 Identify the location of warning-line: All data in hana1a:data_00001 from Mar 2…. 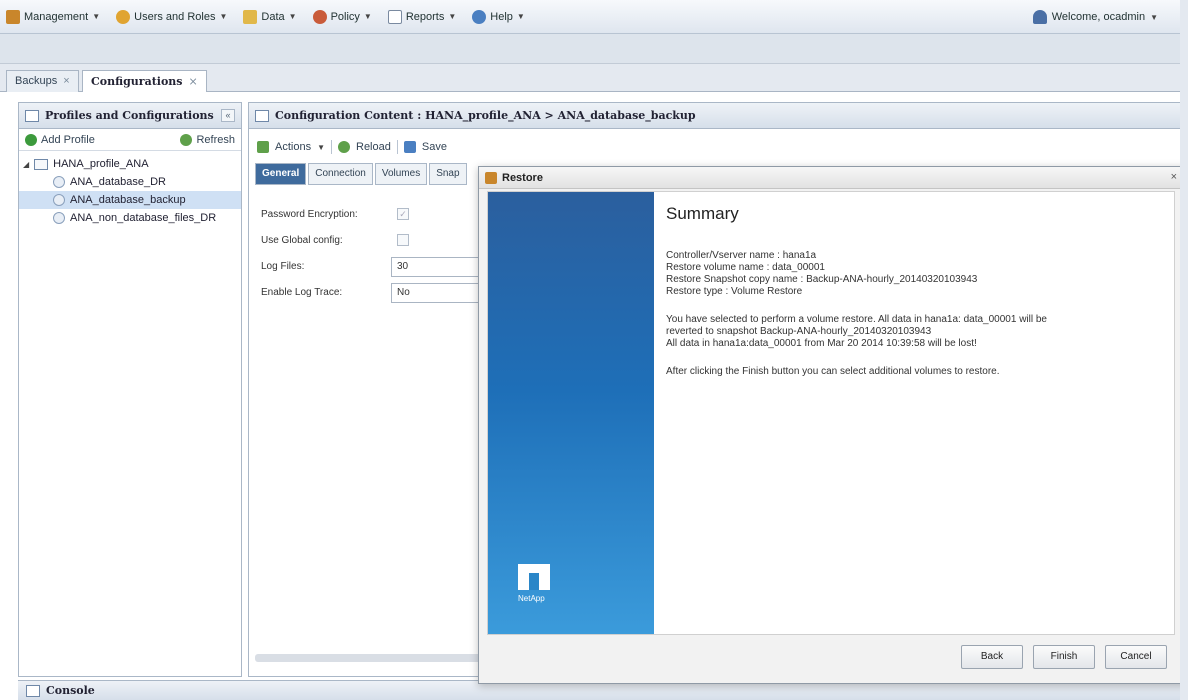
(821, 343).